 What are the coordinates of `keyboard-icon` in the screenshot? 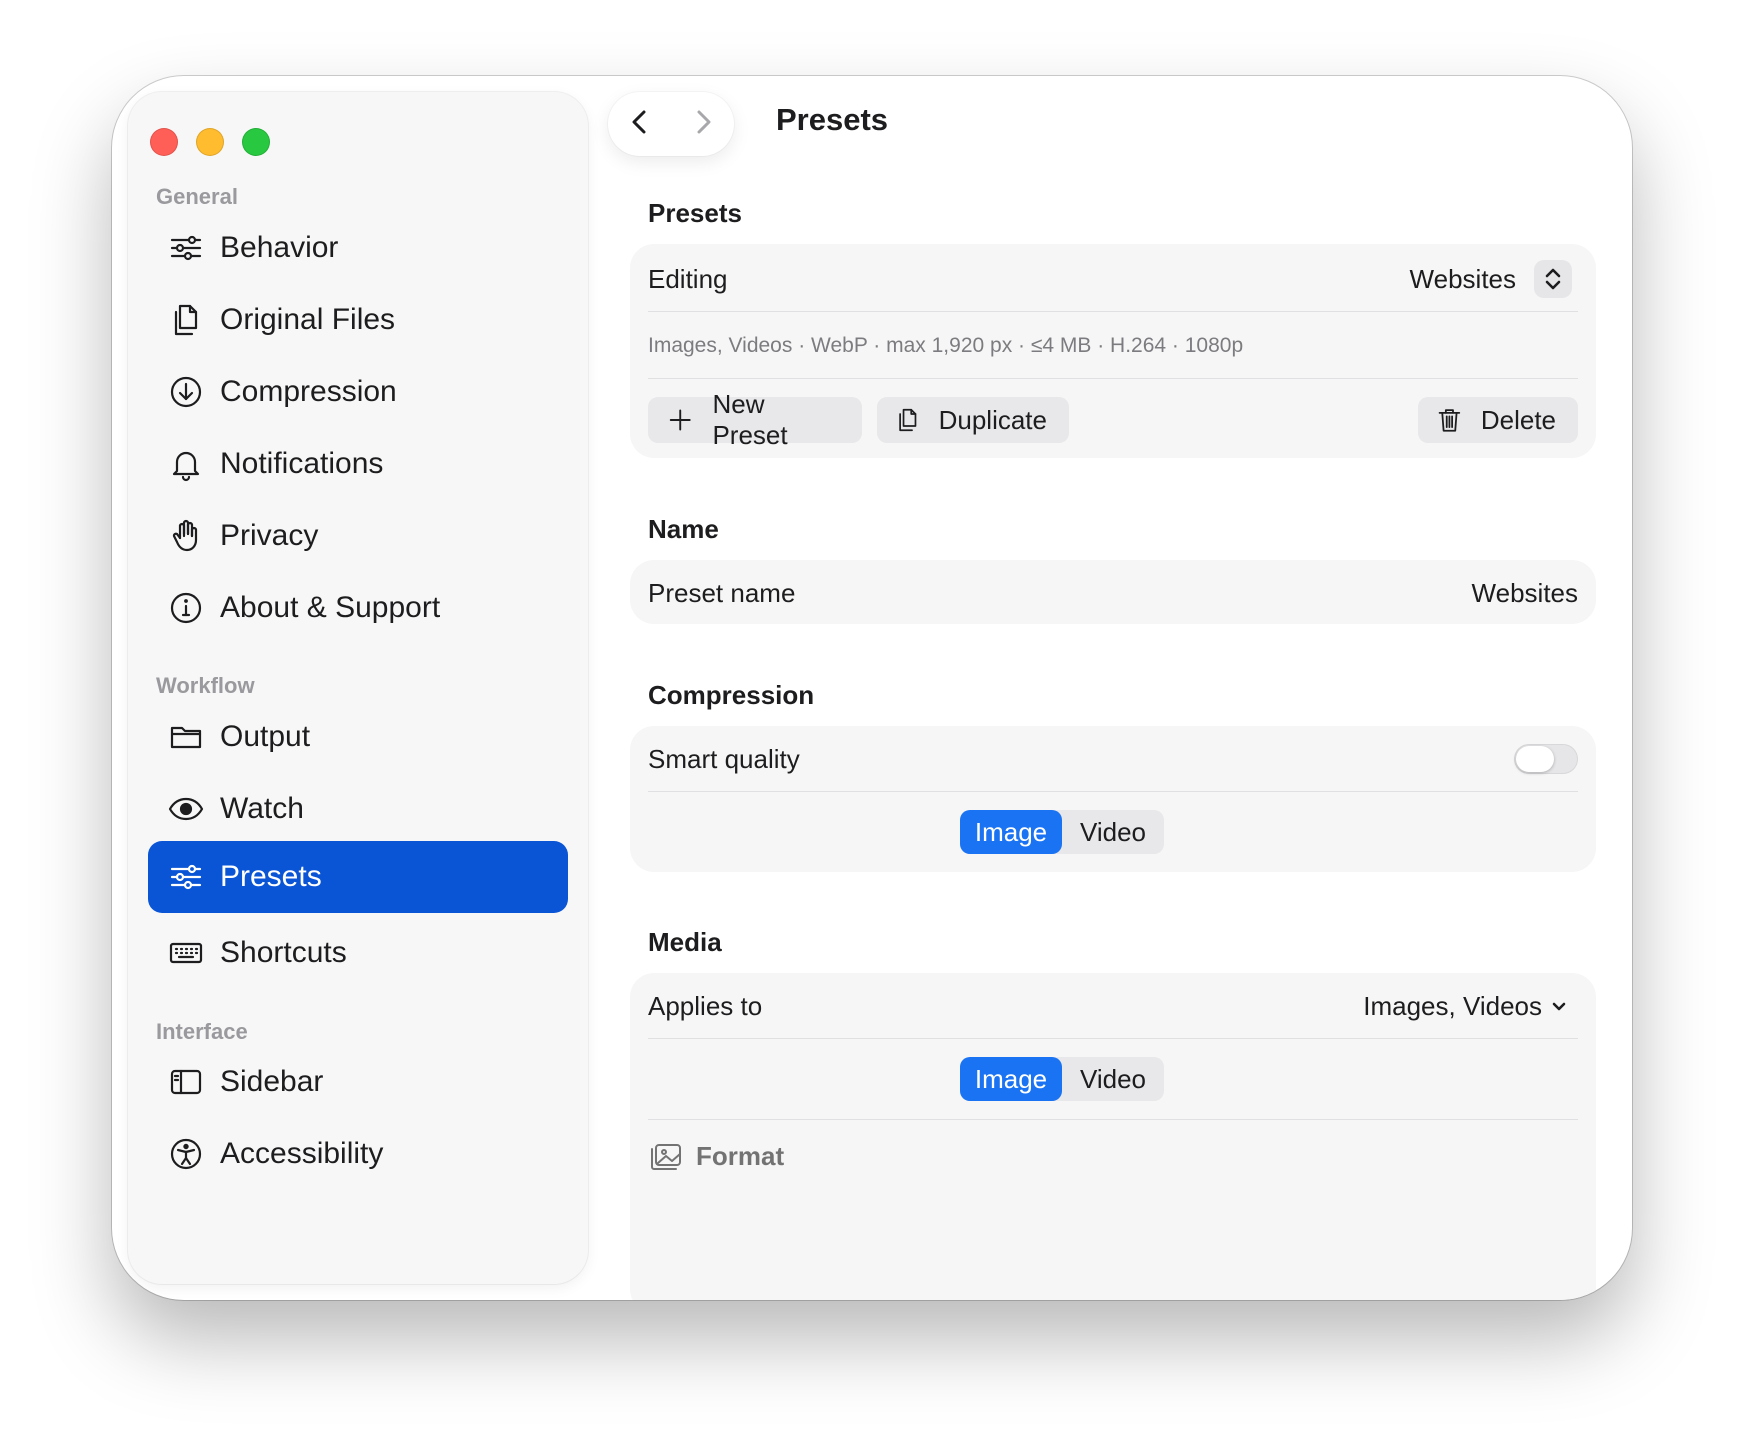 It's located at (186, 953).